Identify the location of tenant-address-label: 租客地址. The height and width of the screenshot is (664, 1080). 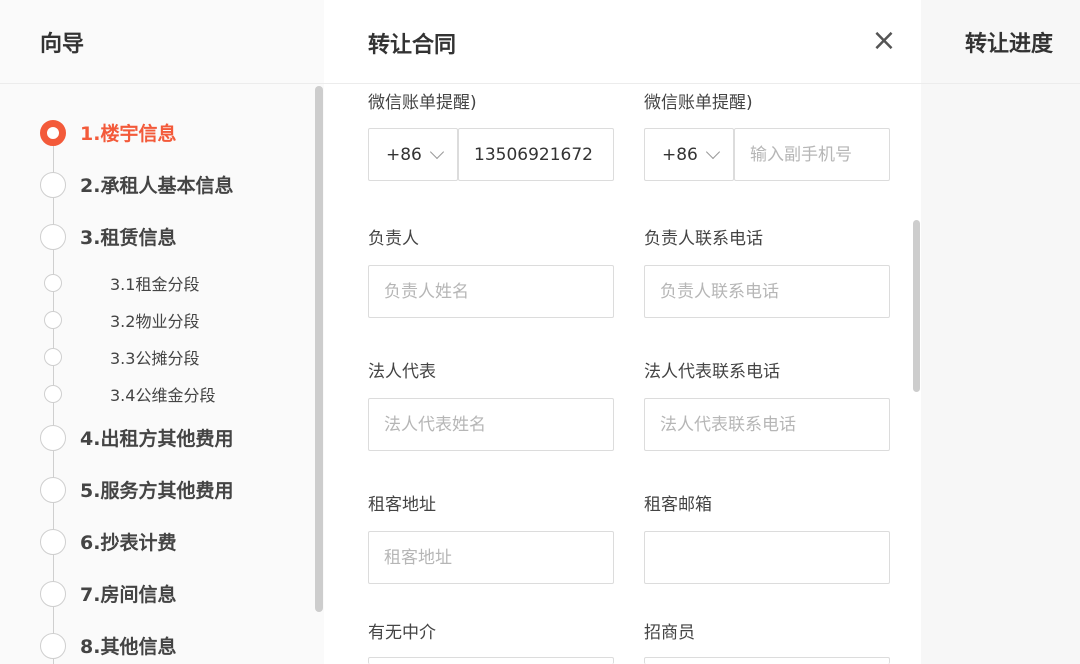
(402, 505).